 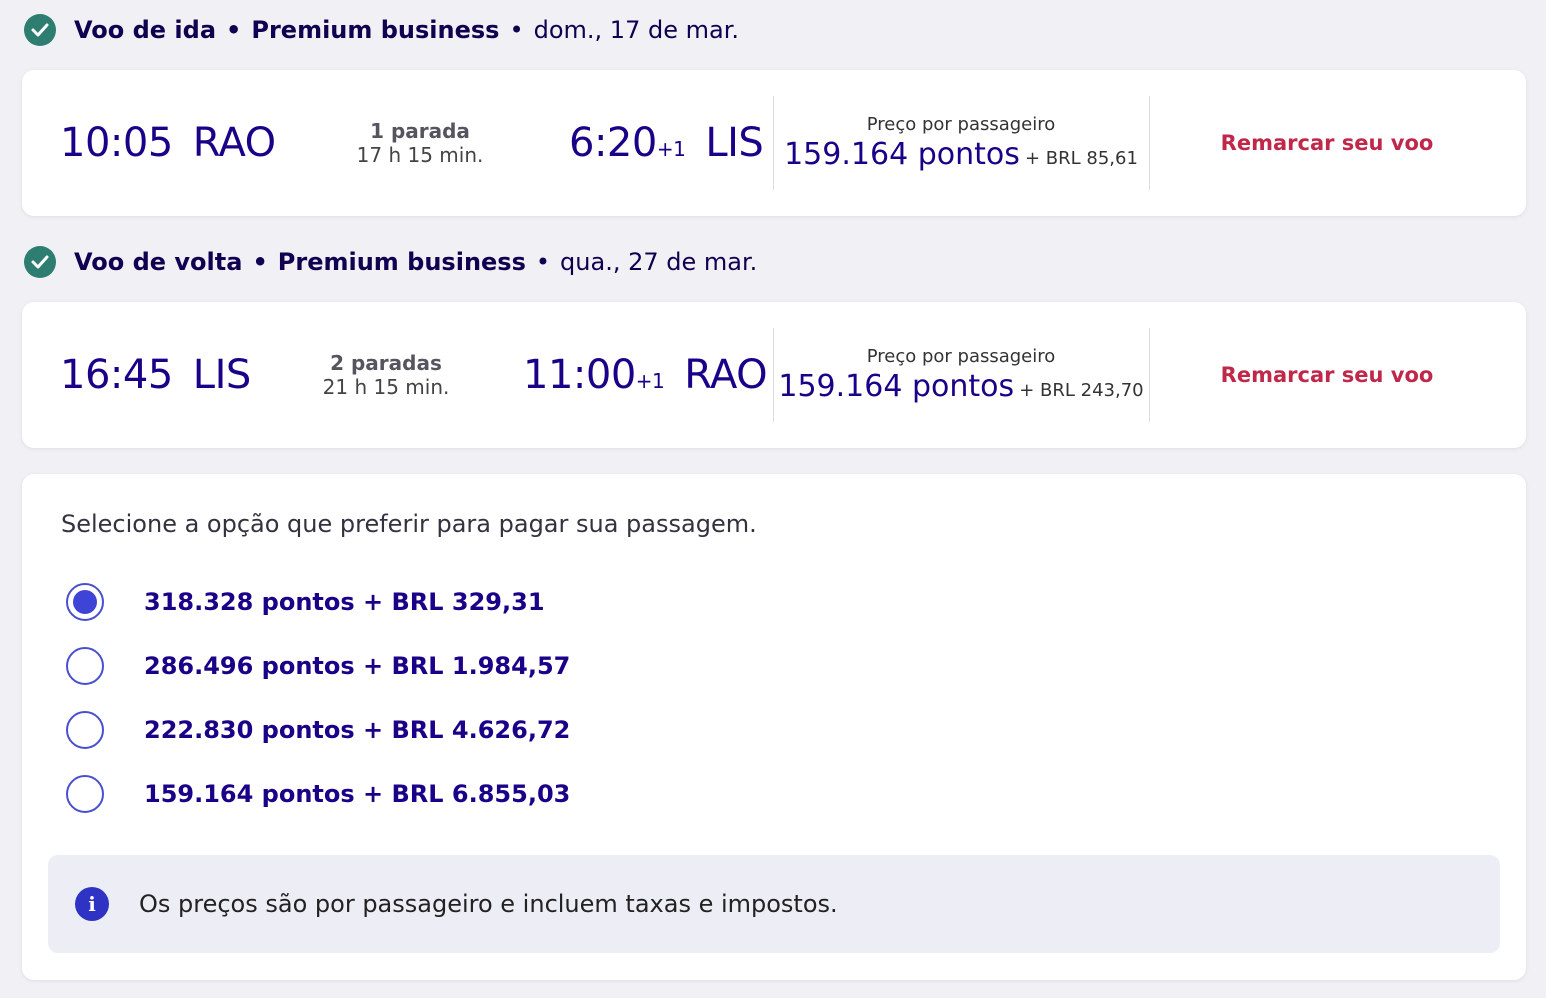 What do you see at coordinates (344, 602) in the screenshot?
I see `payment-option-label: 318.328 pontos + BRL 329,31` at bounding box center [344, 602].